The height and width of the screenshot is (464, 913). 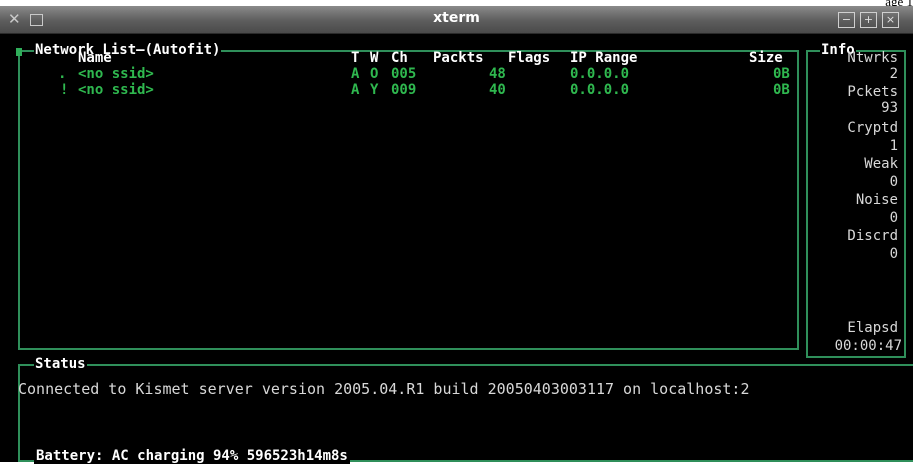 I want to click on info-value-crypted: 1, so click(x=893, y=146).